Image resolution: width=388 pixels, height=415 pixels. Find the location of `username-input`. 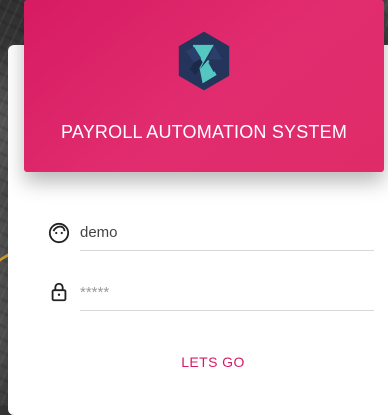

username-input is located at coordinates (227, 233).